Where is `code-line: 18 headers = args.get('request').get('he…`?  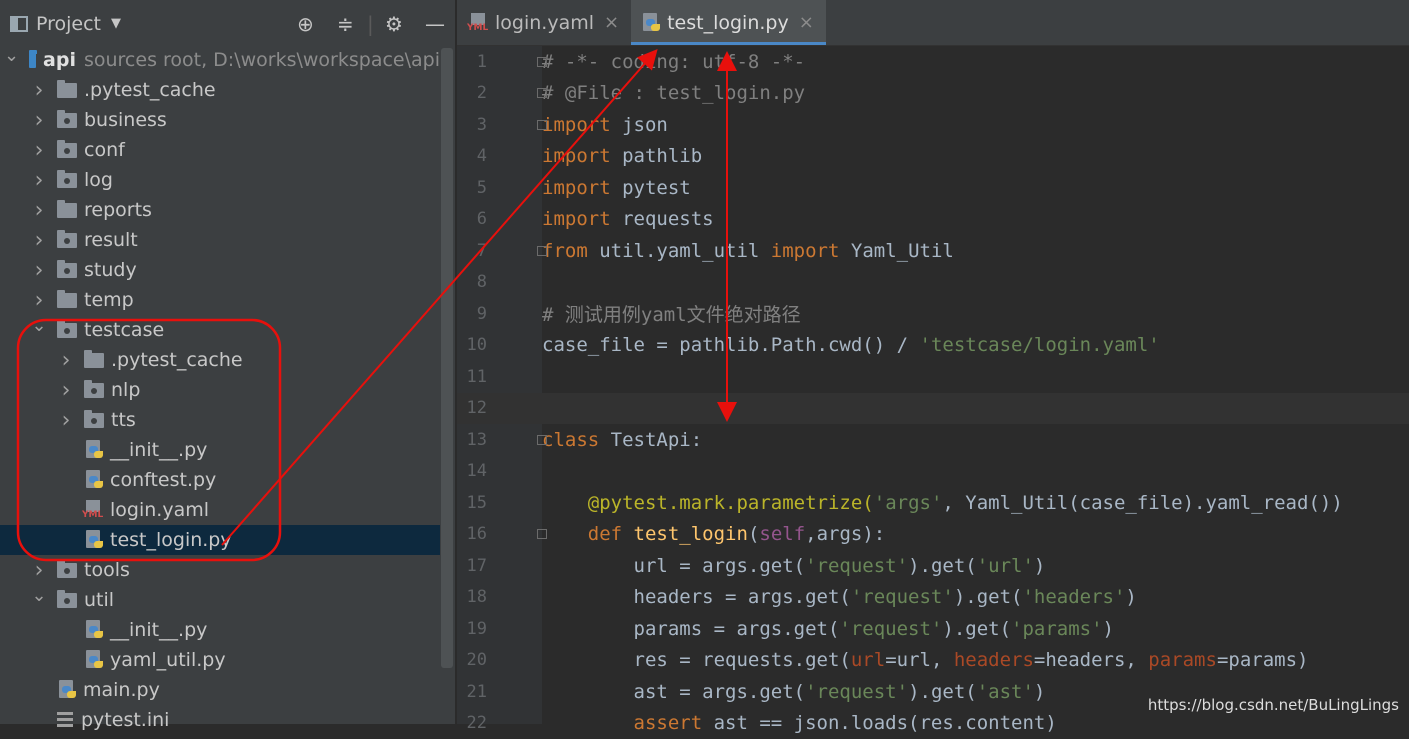
code-line: 18 headers = args.get('request').get('he… is located at coordinates (933, 598).